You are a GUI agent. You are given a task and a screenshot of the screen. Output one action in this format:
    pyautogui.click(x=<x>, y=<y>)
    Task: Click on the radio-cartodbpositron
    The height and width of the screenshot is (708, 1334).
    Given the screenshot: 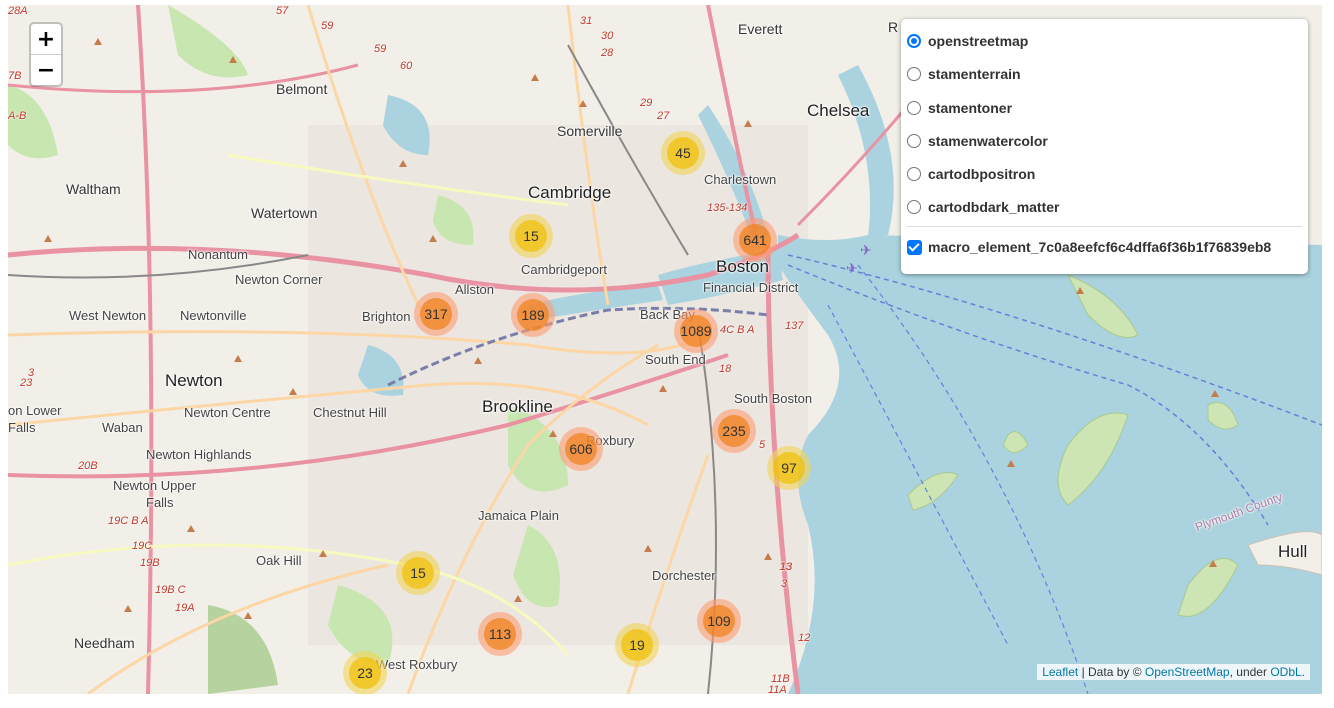 What is the action you would take?
    pyautogui.click(x=914, y=174)
    